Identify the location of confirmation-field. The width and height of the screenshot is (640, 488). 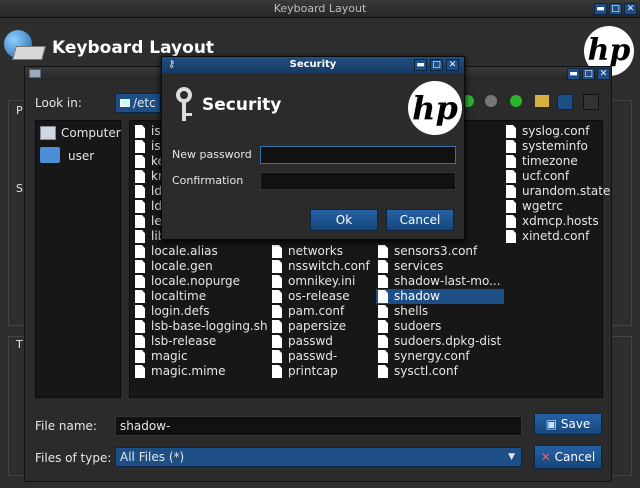
(358, 181).